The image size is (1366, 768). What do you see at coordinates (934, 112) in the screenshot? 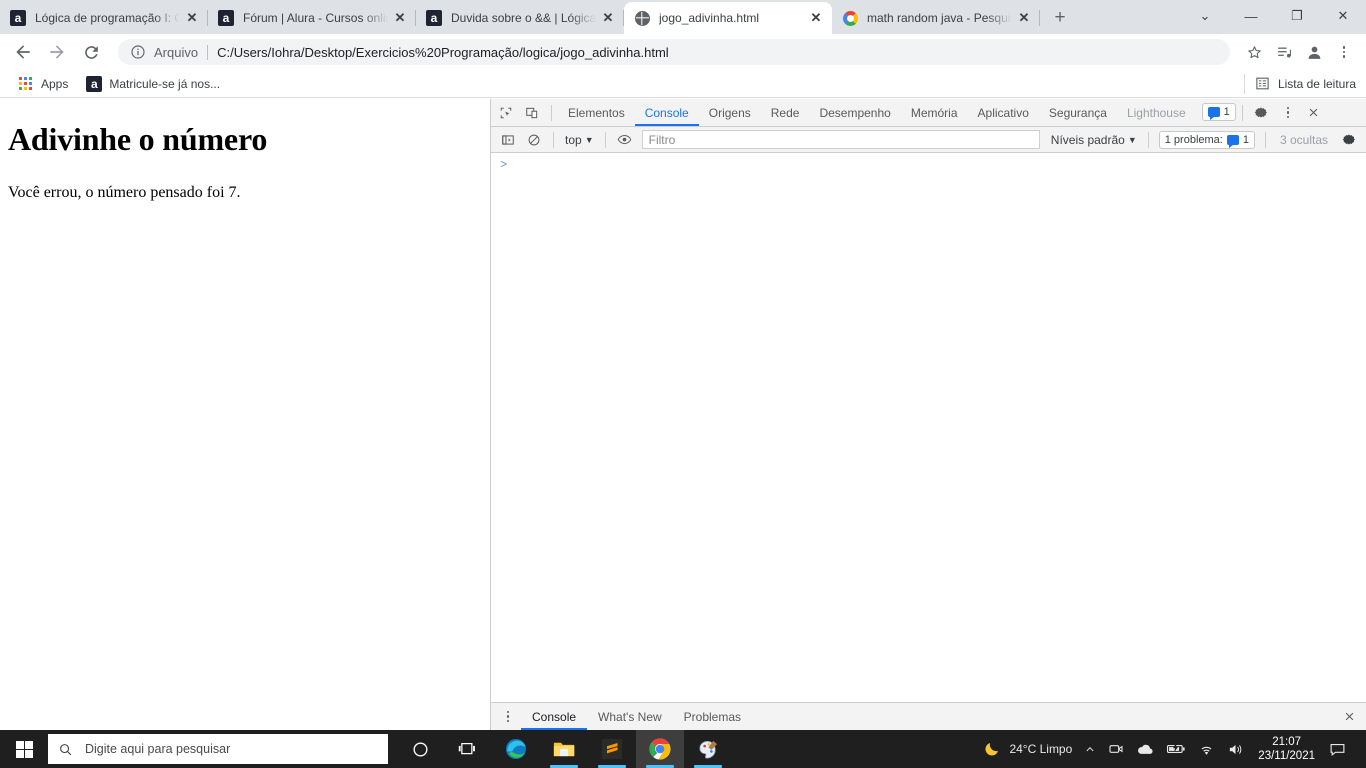
I see `devtools-tab-memoria: Memória` at bounding box center [934, 112].